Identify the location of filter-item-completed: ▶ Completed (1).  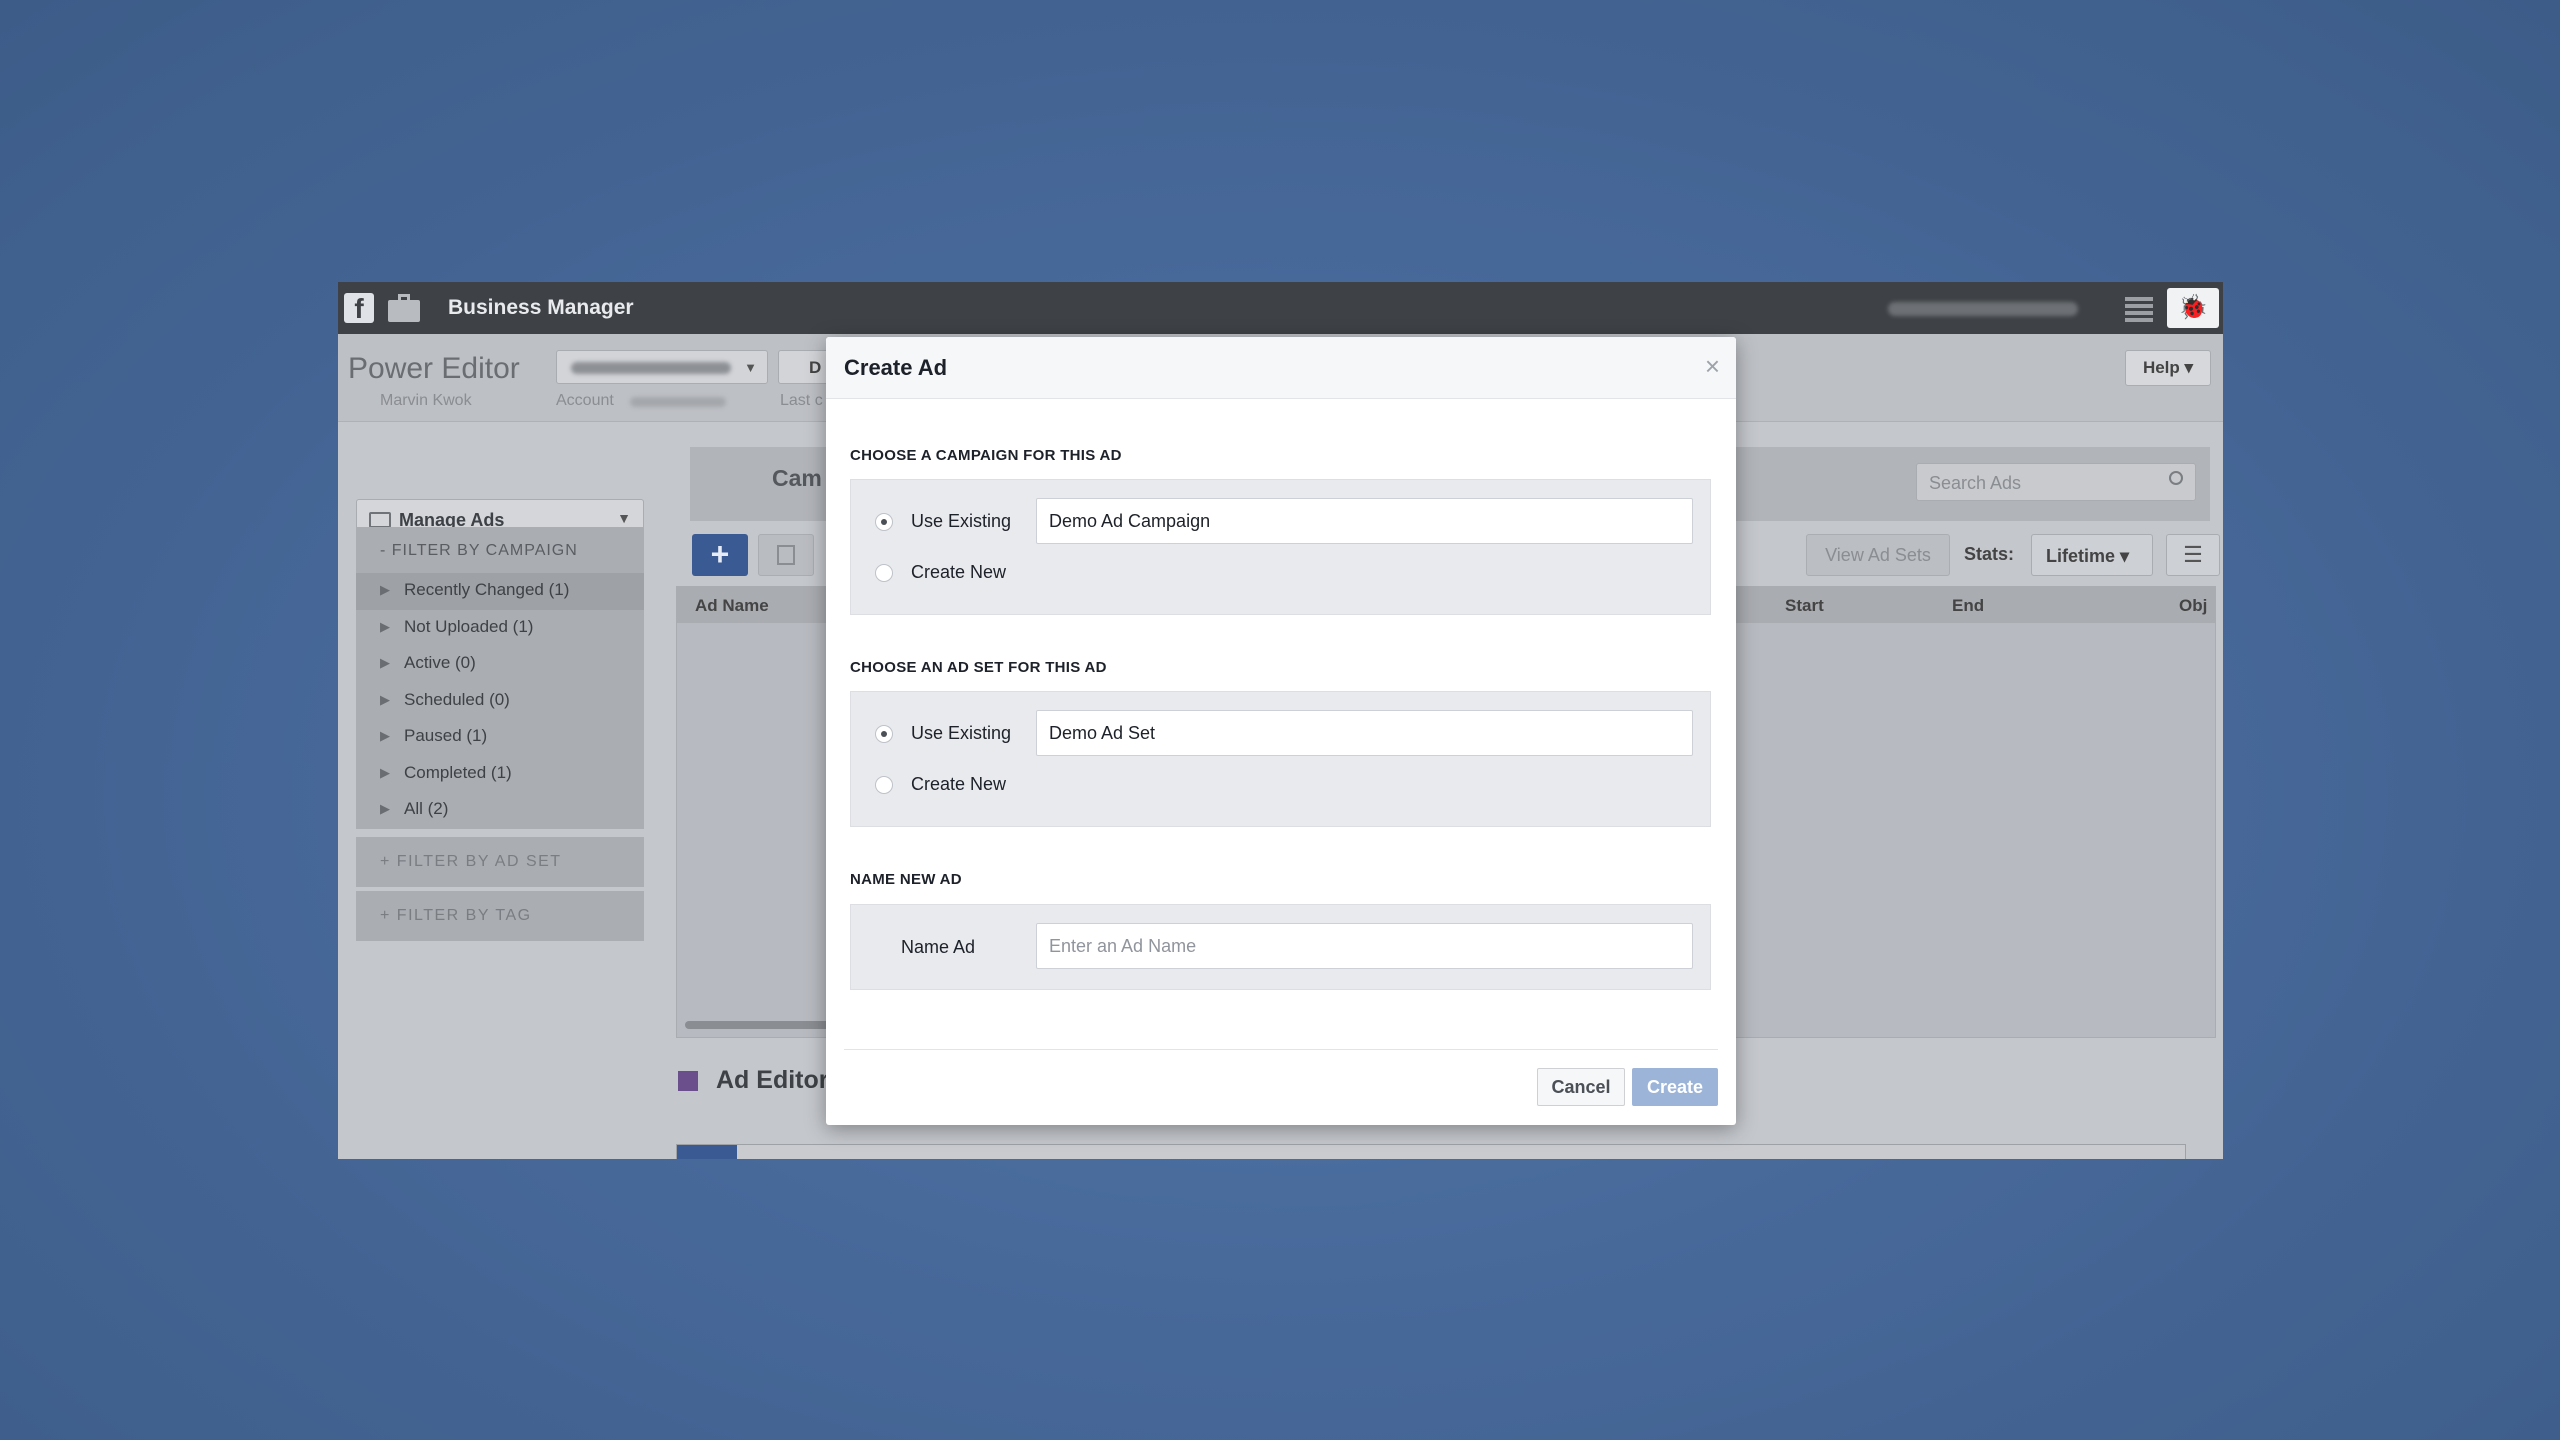
(500, 774).